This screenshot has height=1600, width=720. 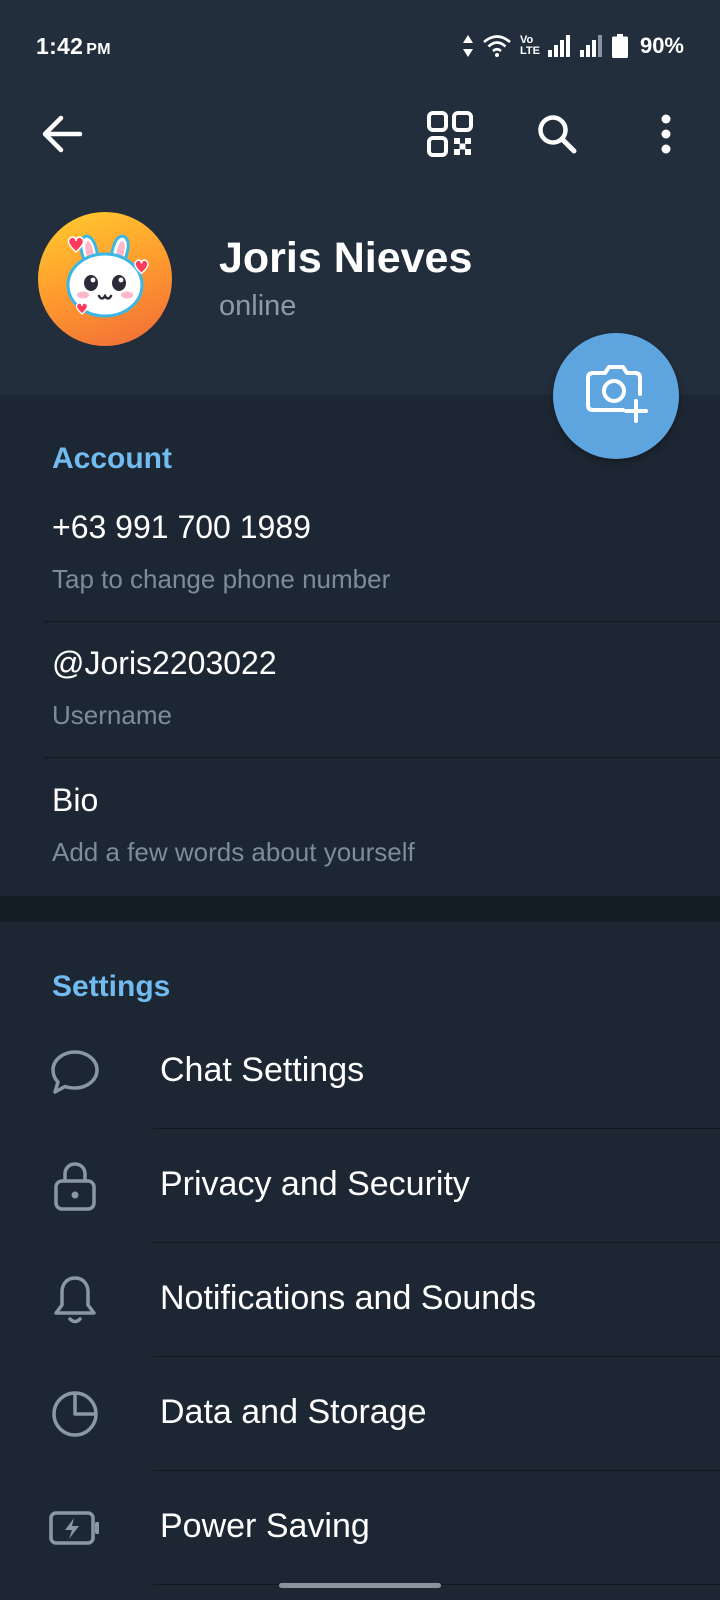 I want to click on avatar, so click(x=105, y=279).